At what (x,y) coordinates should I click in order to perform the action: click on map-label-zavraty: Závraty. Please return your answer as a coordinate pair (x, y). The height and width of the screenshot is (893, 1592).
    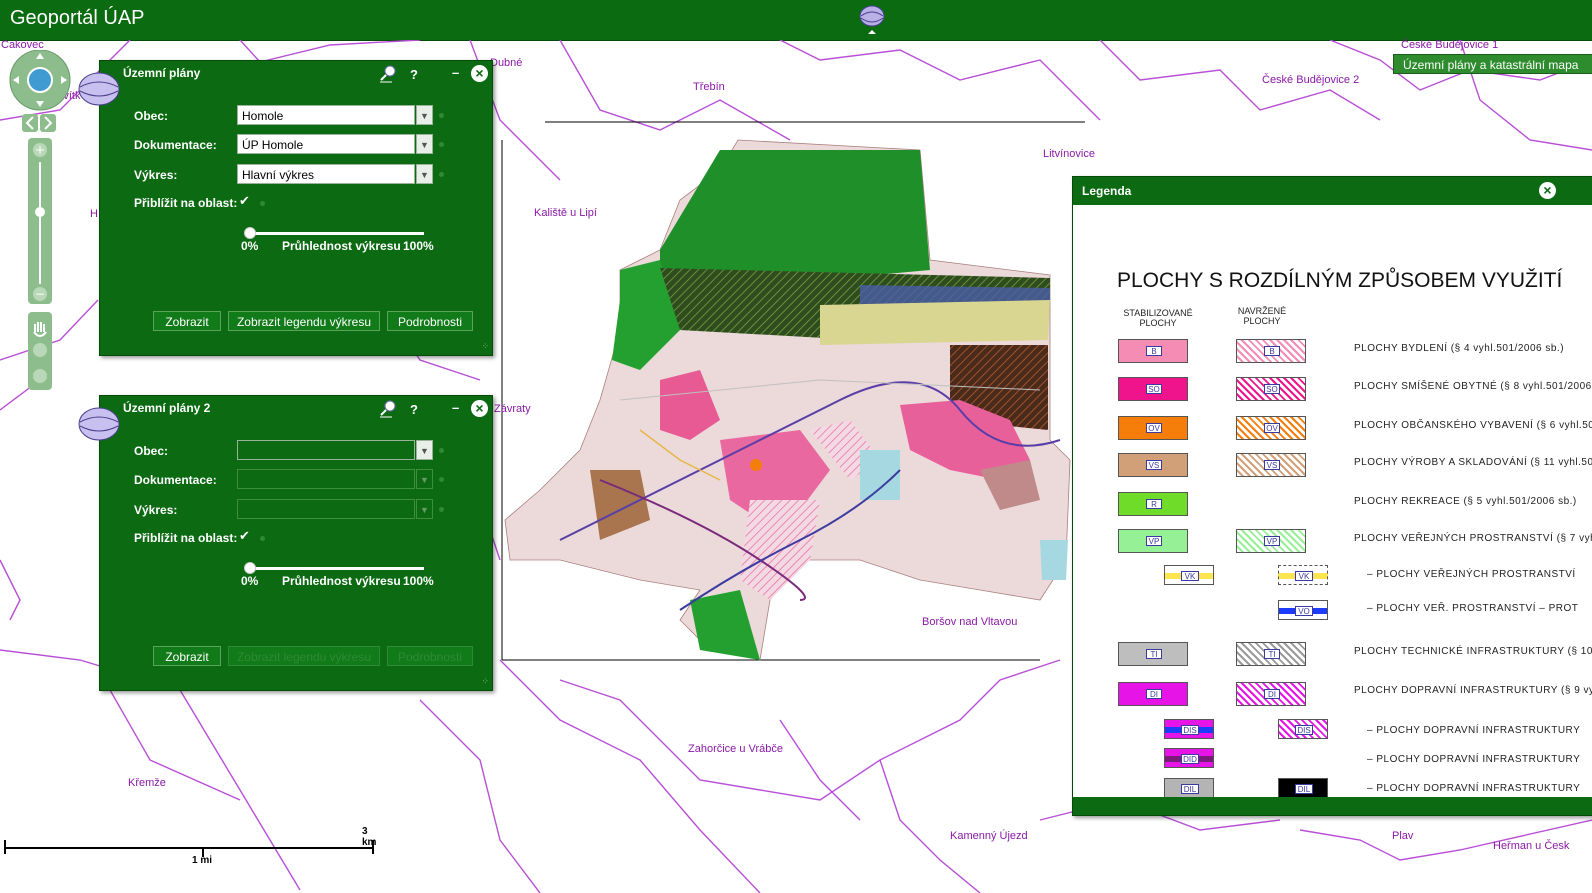
    Looking at the image, I should click on (512, 409).